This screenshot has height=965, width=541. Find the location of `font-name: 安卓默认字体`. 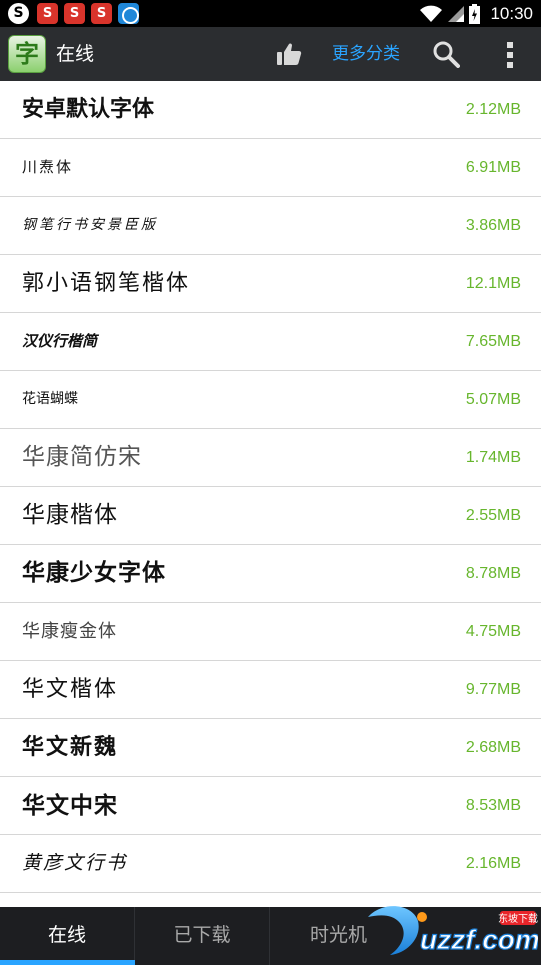

font-name: 安卓默认字体 is located at coordinates (88, 109).